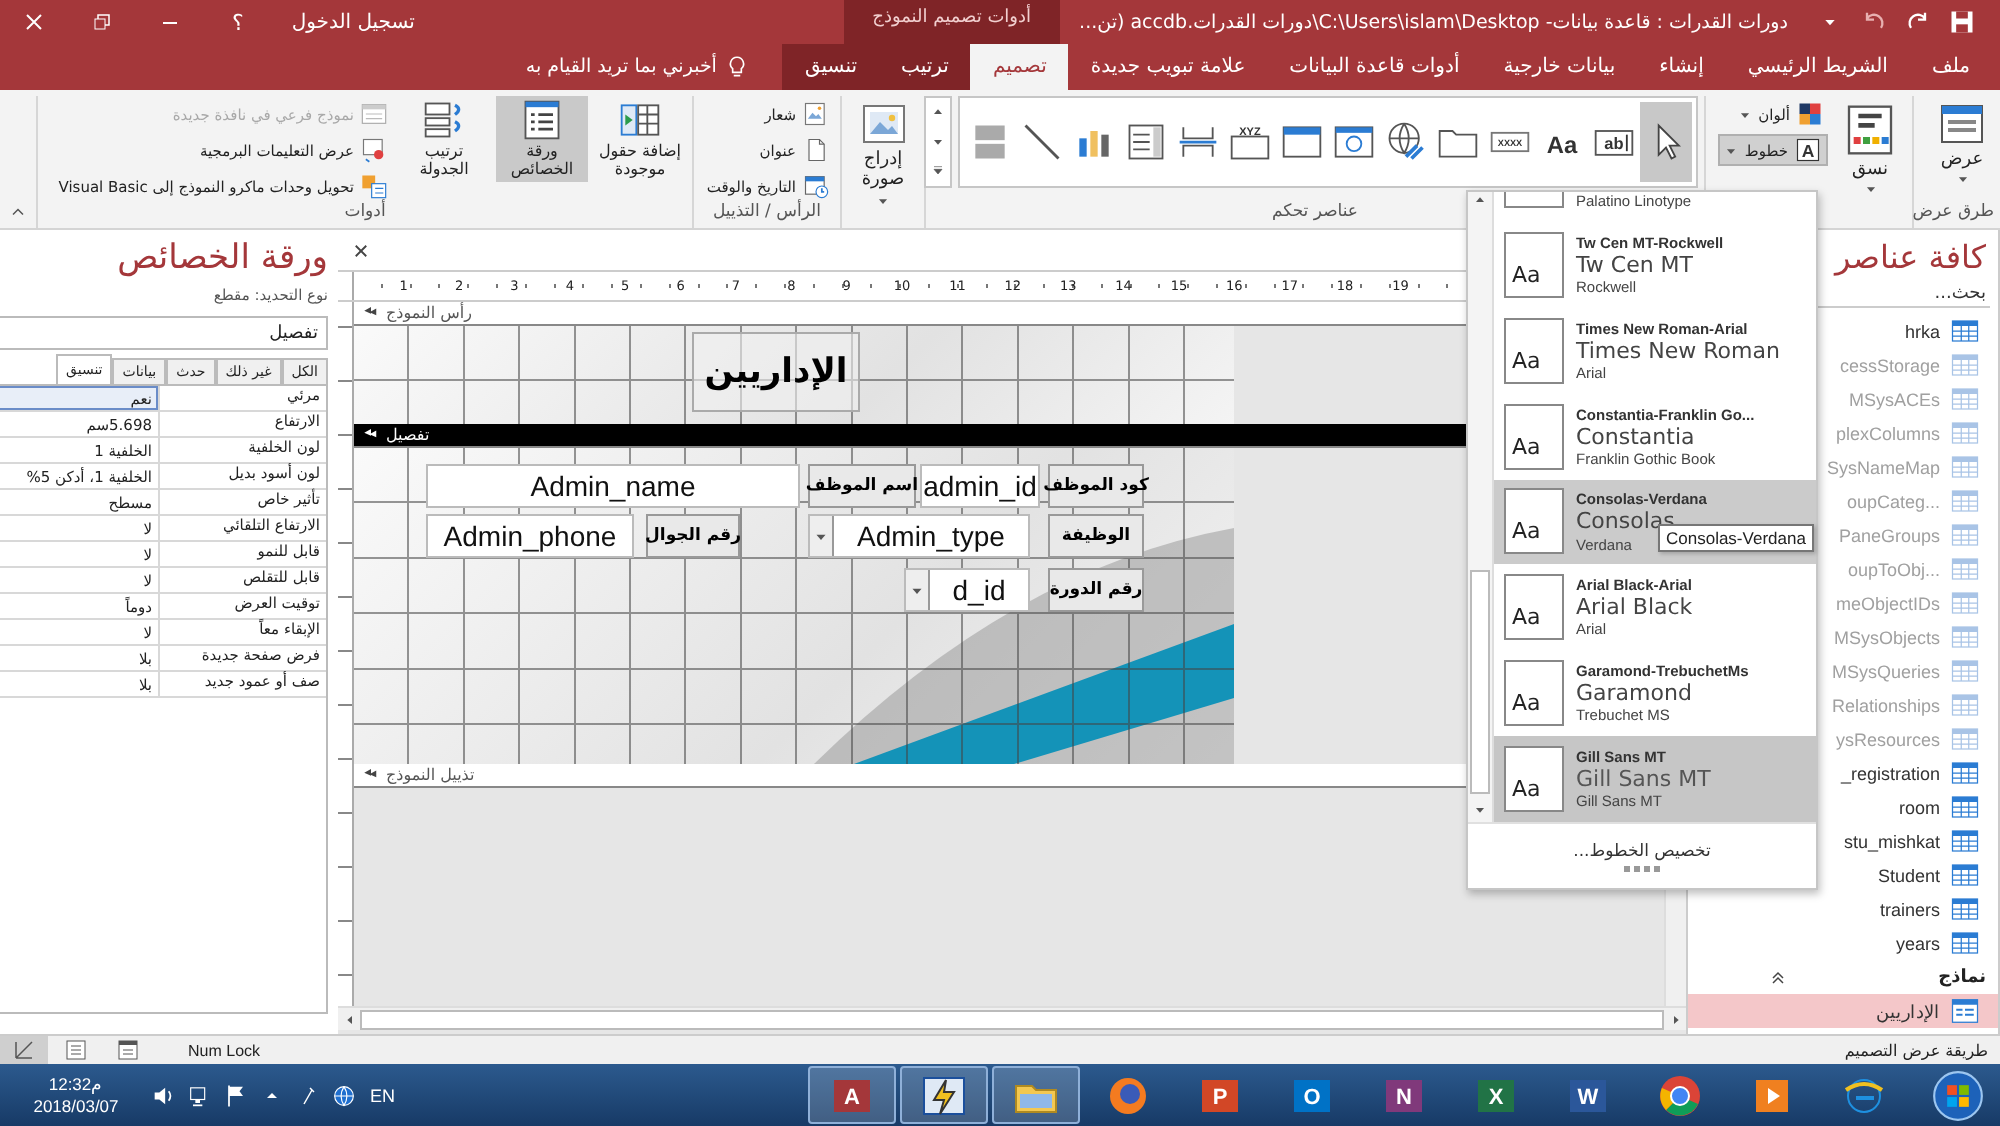  What do you see at coordinates (1634, 607) in the screenshot?
I see `heading-font-name: Arial Black` at bounding box center [1634, 607].